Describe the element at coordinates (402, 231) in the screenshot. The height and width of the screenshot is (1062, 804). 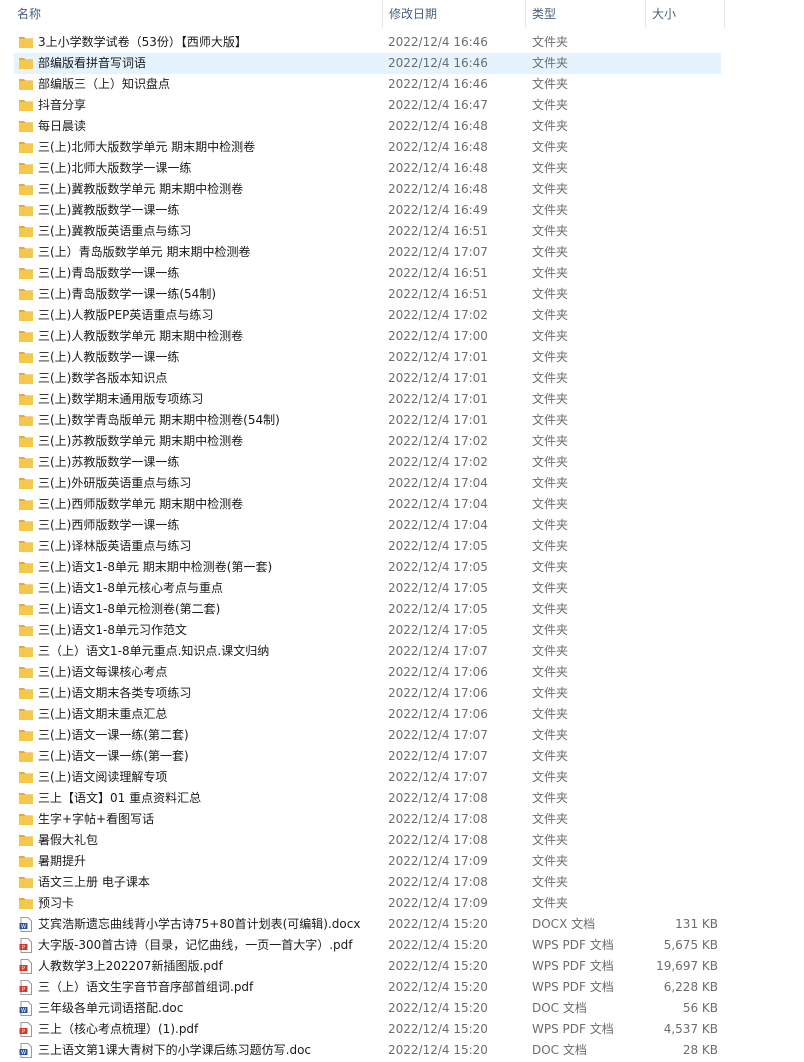
I see `file-row: 三(上)冀教版英语重点与练习 2022/12/4 16:51 文件夹` at that location.